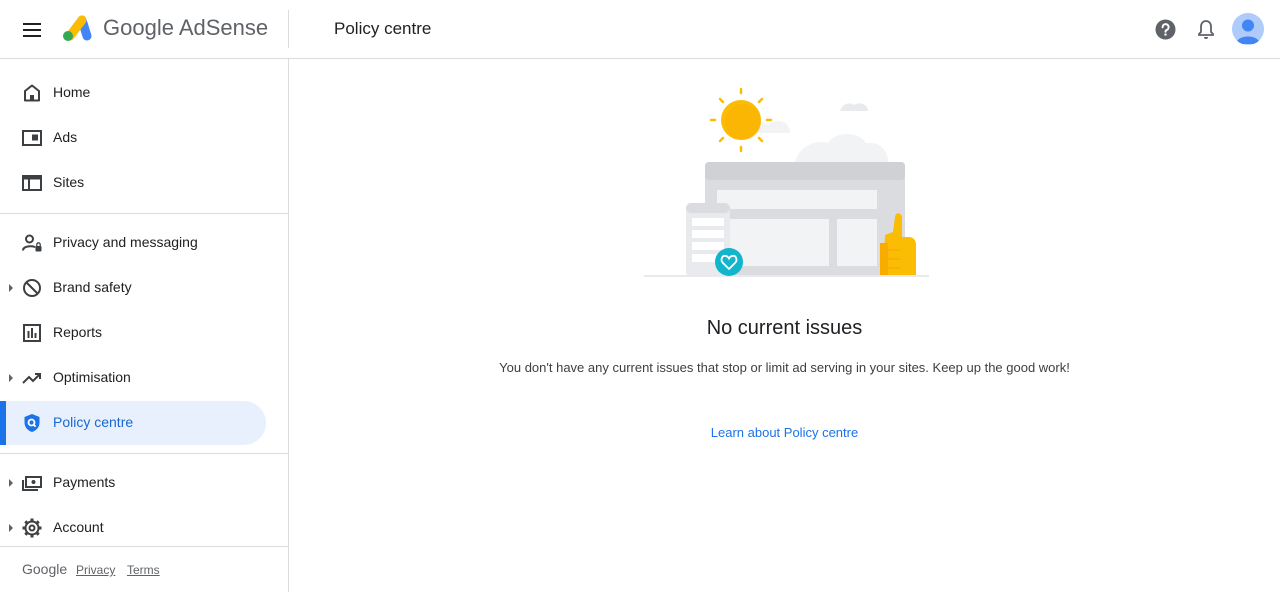 The image size is (1280, 592). What do you see at coordinates (93, 422) in the screenshot?
I see `sidebar-item-label: Policy centre` at bounding box center [93, 422].